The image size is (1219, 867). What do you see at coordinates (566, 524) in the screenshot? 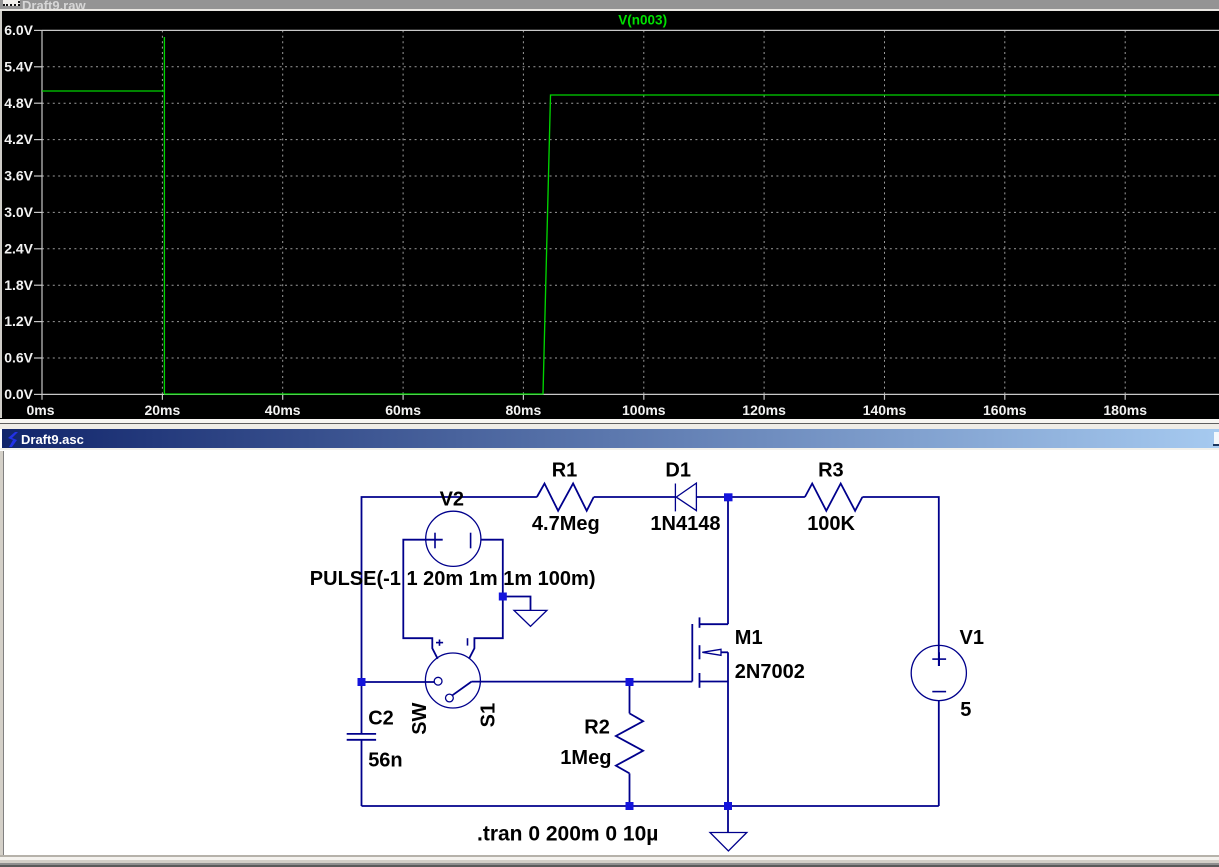
I see `svg-text: 4.7Meg` at bounding box center [566, 524].